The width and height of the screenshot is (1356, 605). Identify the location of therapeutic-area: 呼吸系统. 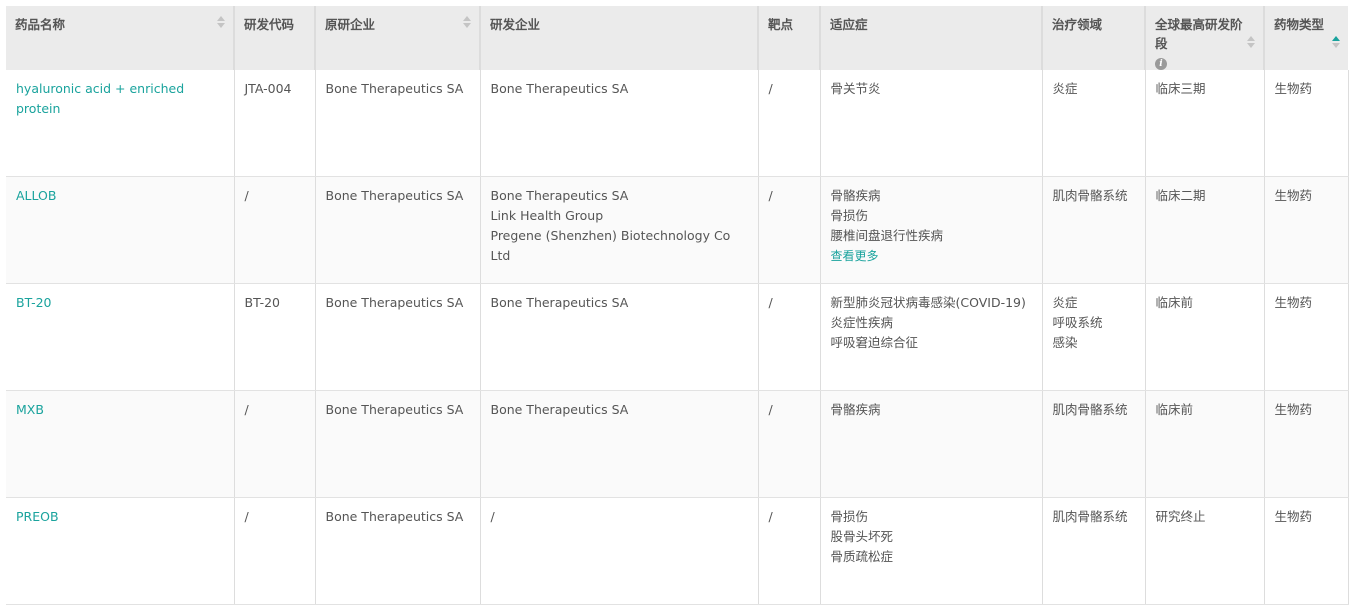
(1077, 322).